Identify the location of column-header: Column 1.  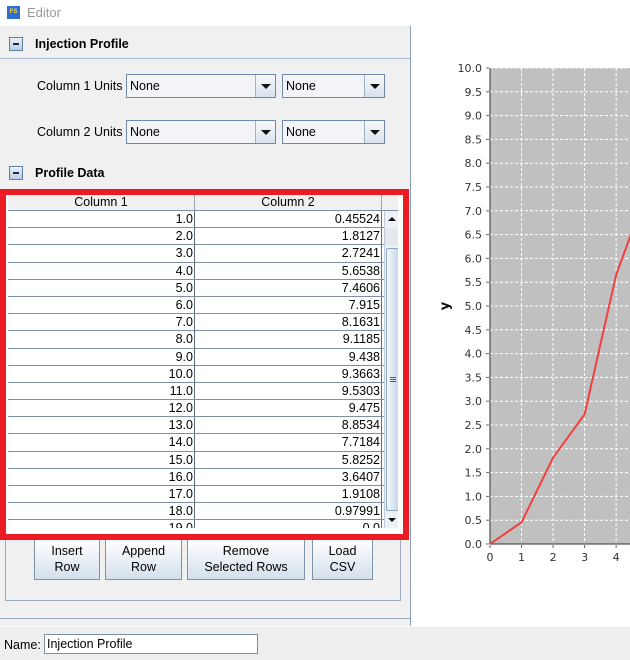
(101, 202).